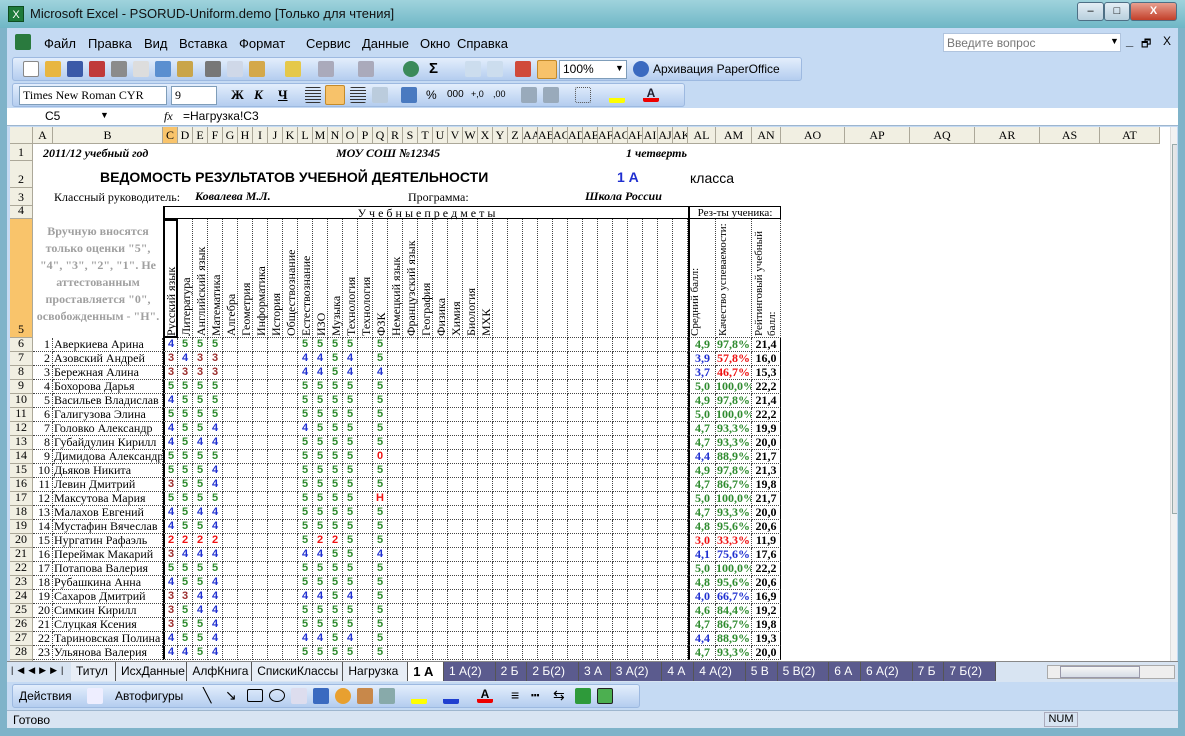 The width and height of the screenshot is (1185, 736). I want to click on student-name: Максутова Мария, so click(108, 499).